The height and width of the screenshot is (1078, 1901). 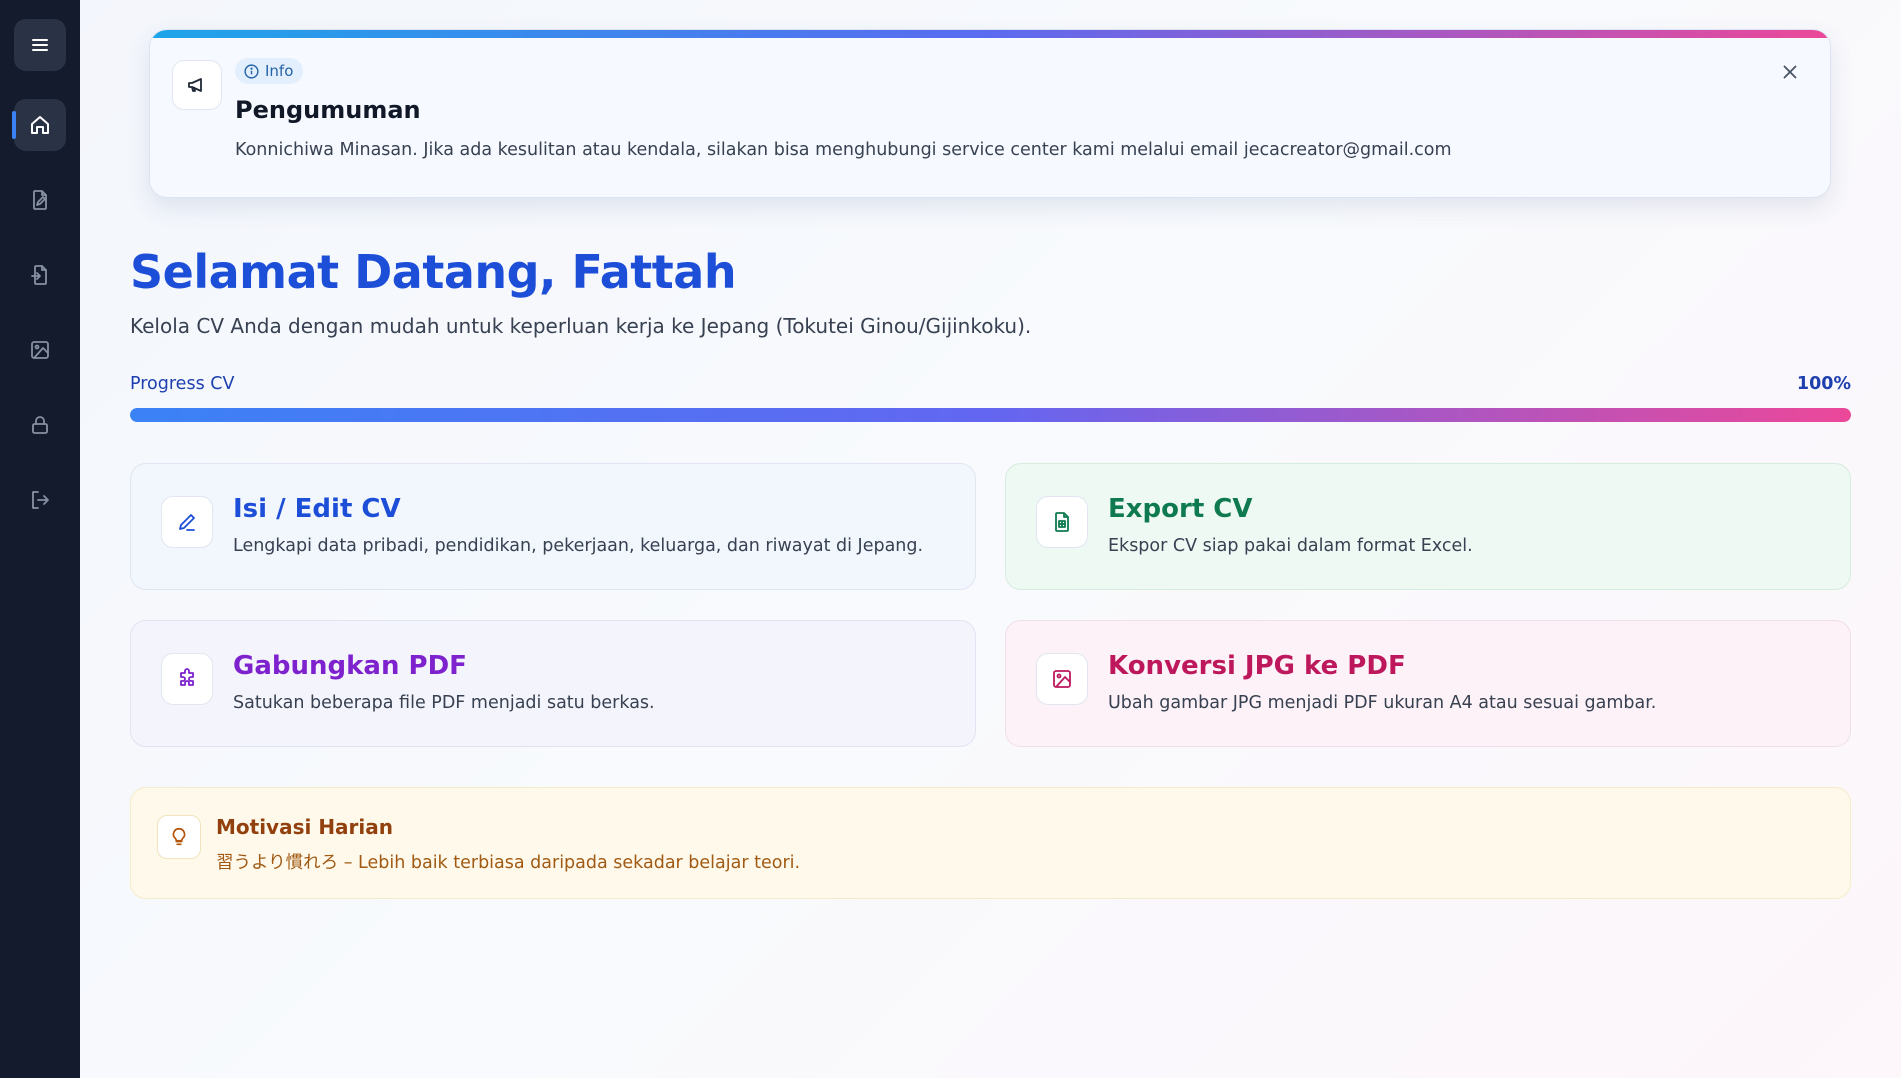 I want to click on announcement-title: Pengumuman, so click(x=328, y=110).